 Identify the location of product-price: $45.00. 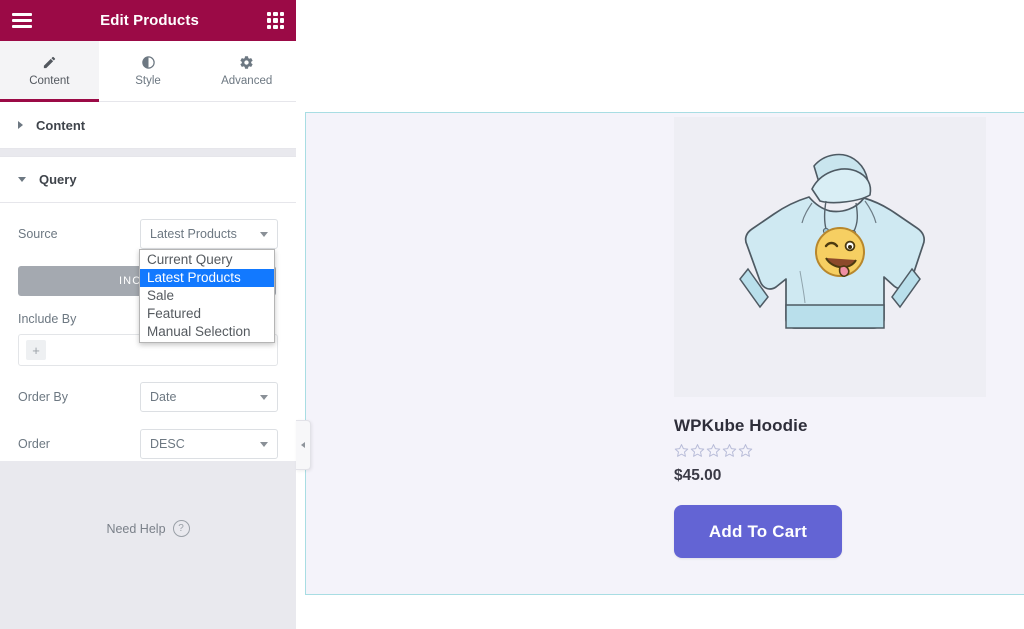
(698, 475).